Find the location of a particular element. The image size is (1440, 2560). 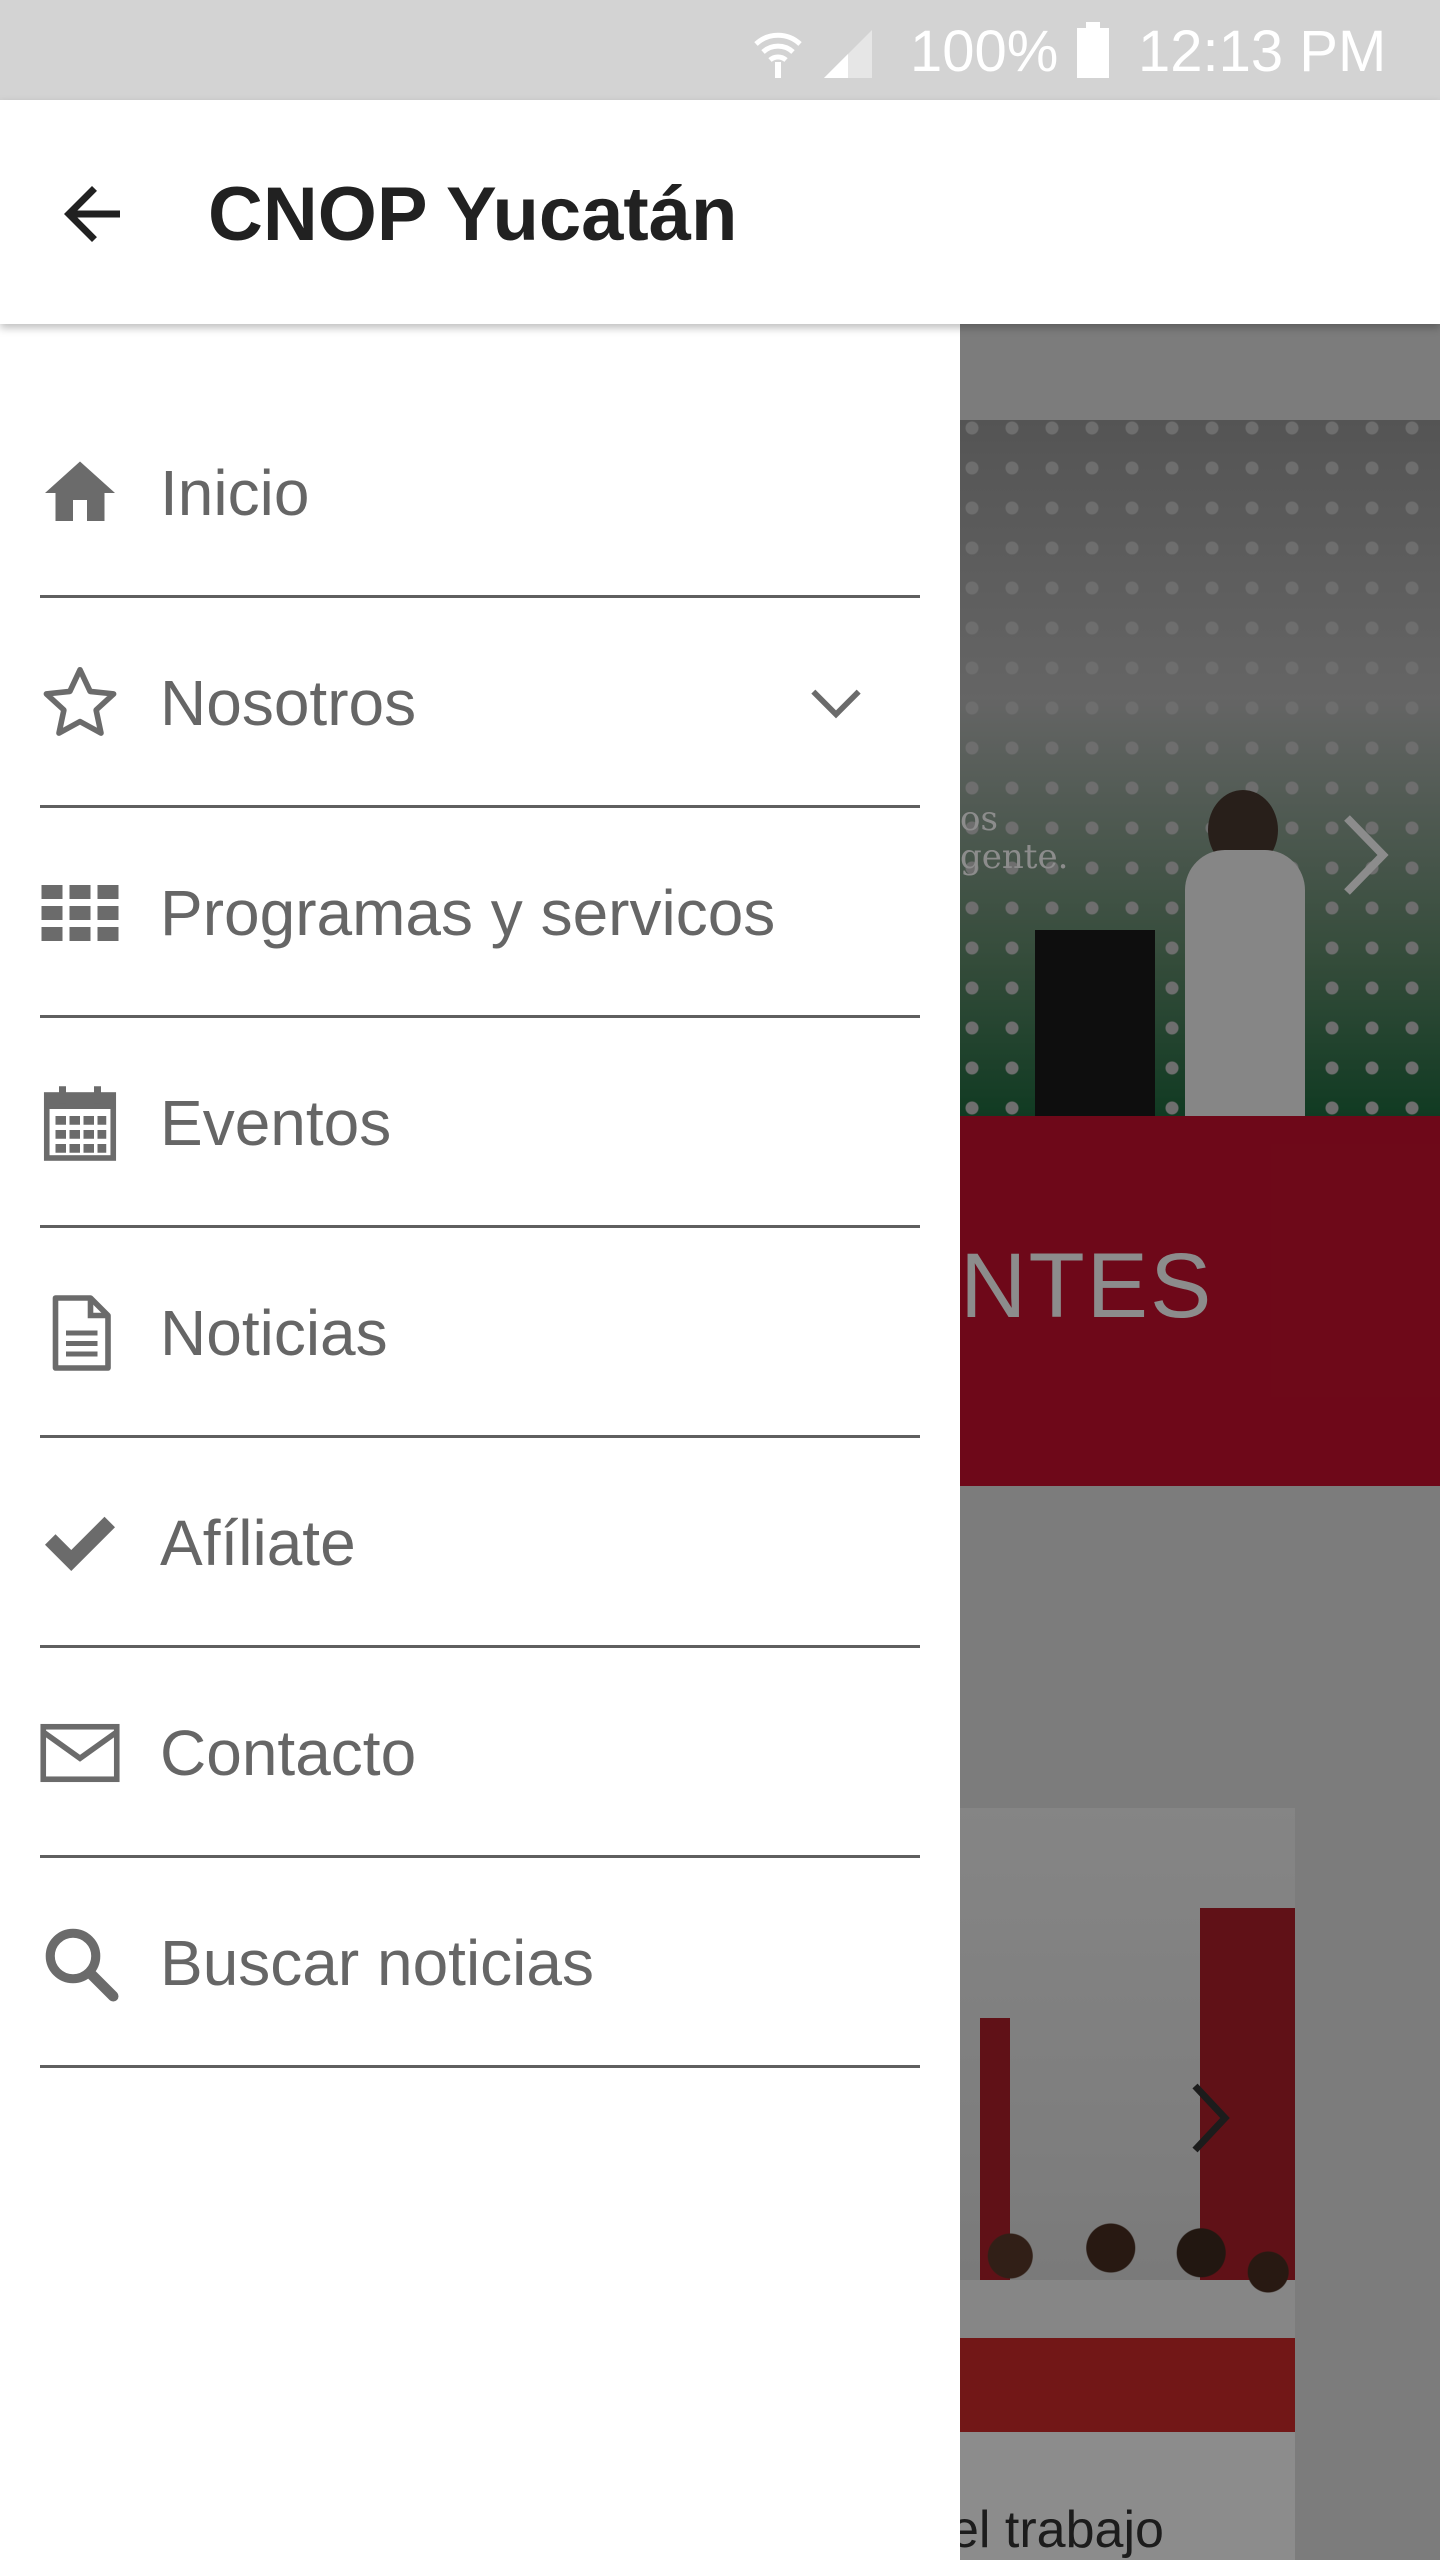

app-bar: CNOP Yucatán is located at coordinates (720, 212).